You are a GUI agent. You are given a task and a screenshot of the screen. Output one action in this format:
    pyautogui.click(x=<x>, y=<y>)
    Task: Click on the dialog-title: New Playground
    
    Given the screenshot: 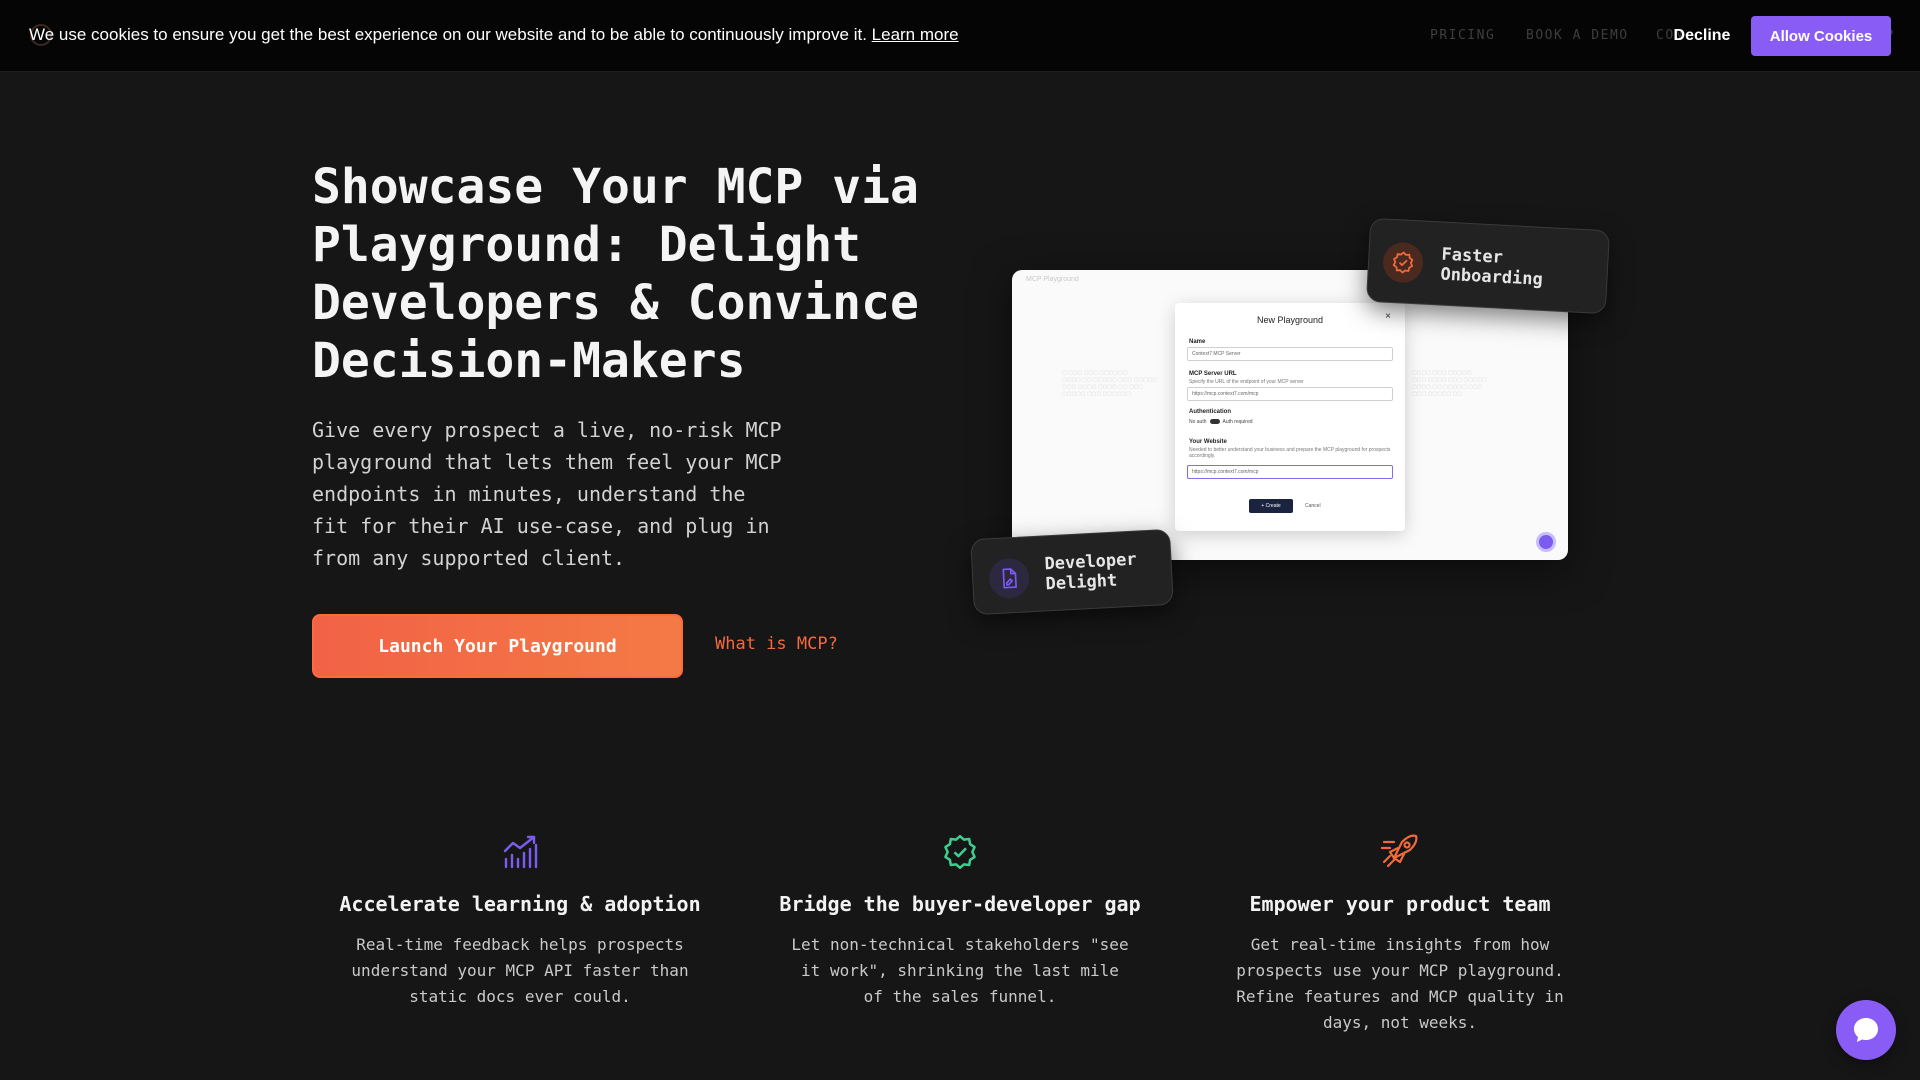 What is the action you would take?
    pyautogui.click(x=1290, y=320)
    